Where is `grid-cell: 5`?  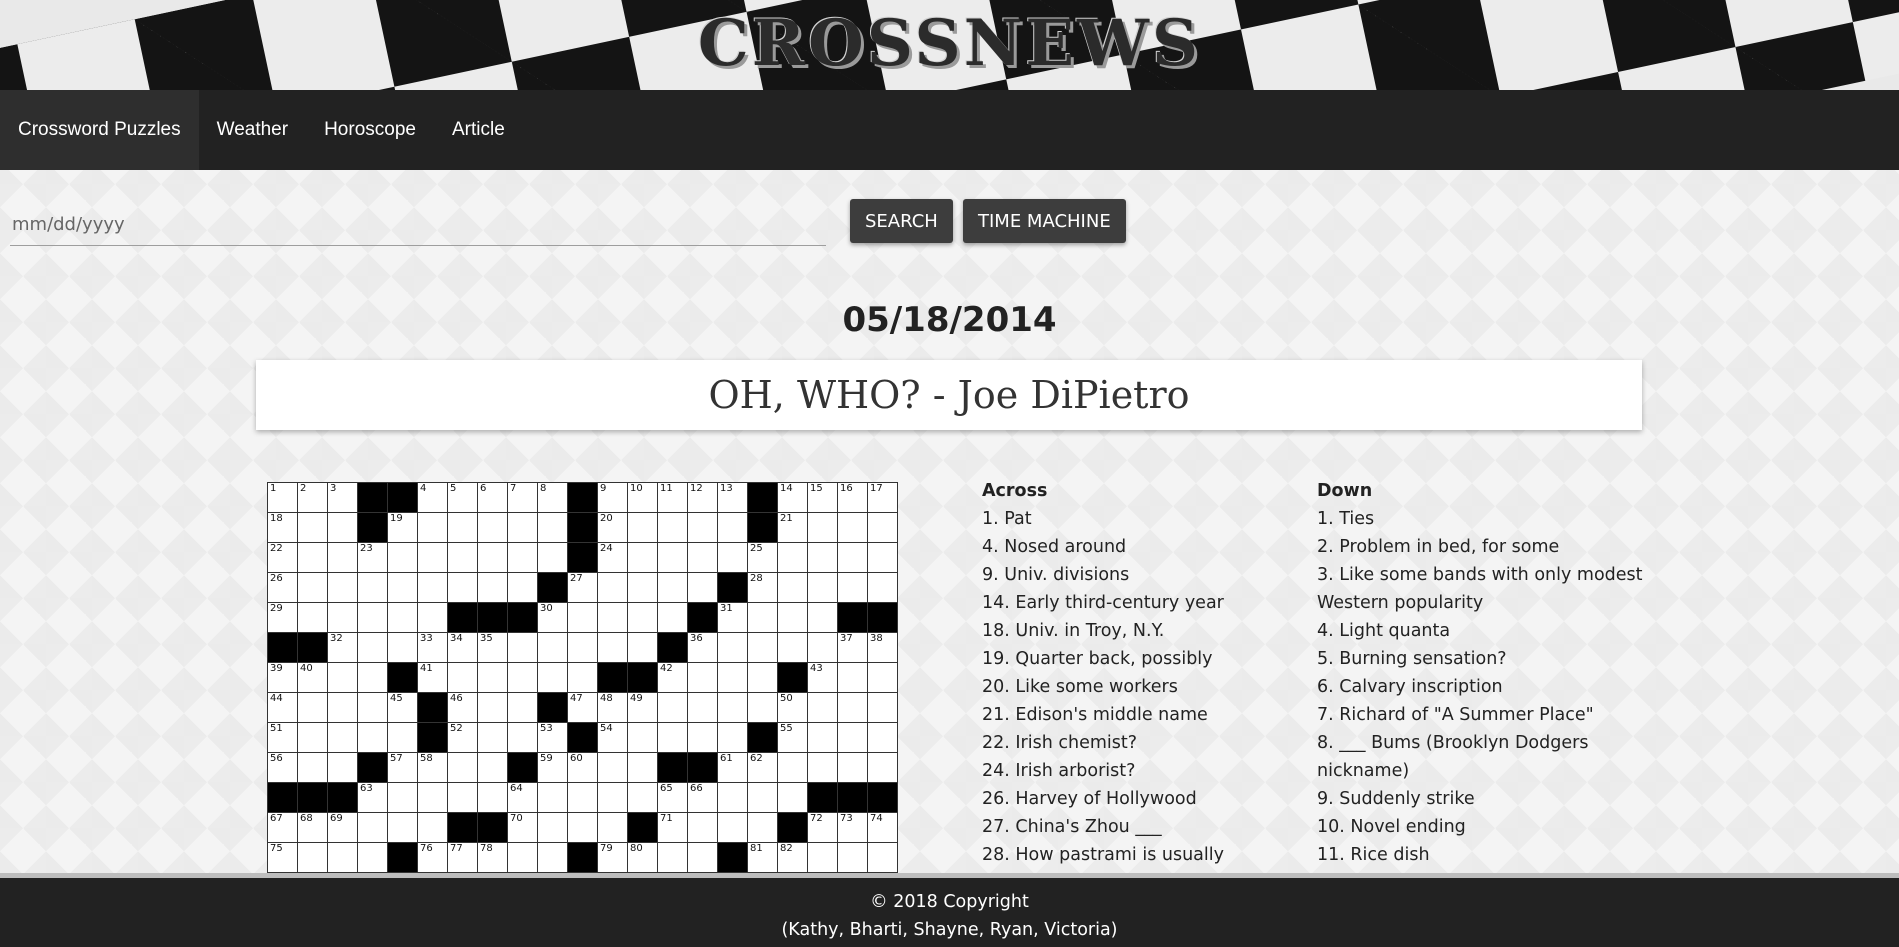 grid-cell: 5 is located at coordinates (462, 497).